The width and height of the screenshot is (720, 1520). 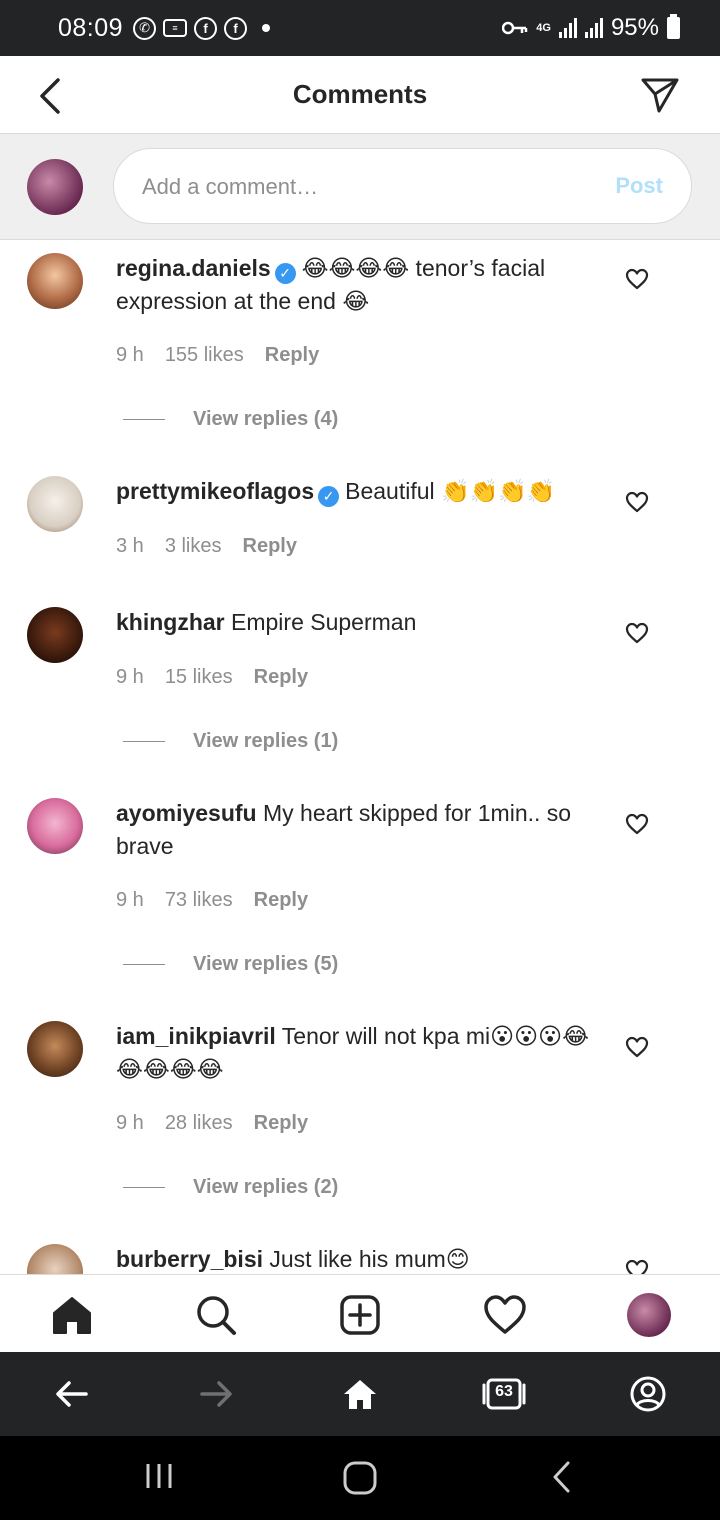 What do you see at coordinates (204, 355) in the screenshot?
I see `comment-likes: 155 likes` at bounding box center [204, 355].